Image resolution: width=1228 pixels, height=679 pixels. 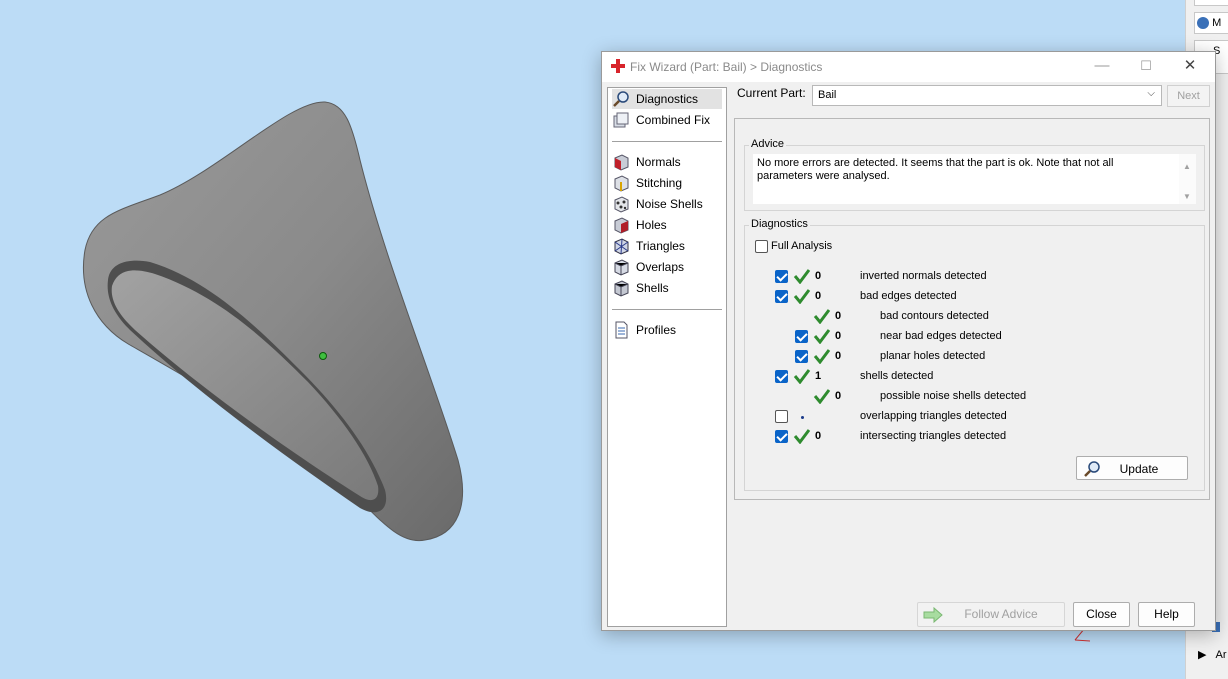 What do you see at coordinates (621, 99) in the screenshot?
I see `magnifier-icon` at bounding box center [621, 99].